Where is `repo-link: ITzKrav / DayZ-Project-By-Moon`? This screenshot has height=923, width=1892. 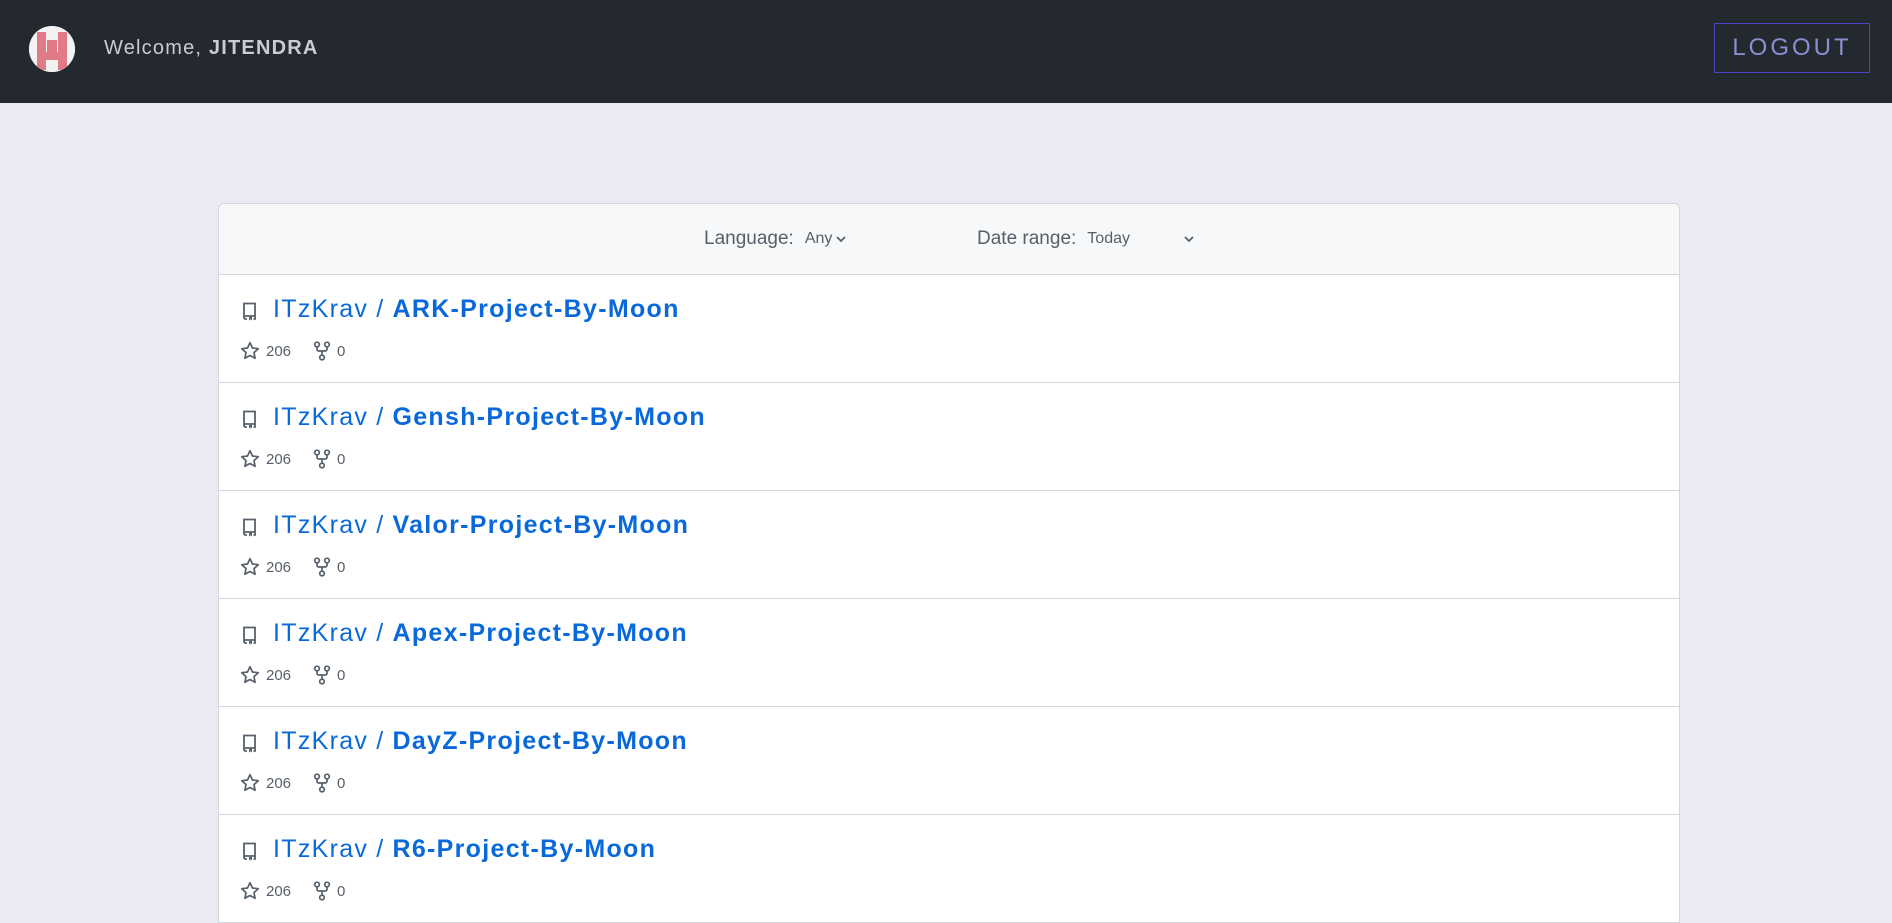
repo-link: ITzKrav / DayZ-Project-By-Moon is located at coordinates (480, 741).